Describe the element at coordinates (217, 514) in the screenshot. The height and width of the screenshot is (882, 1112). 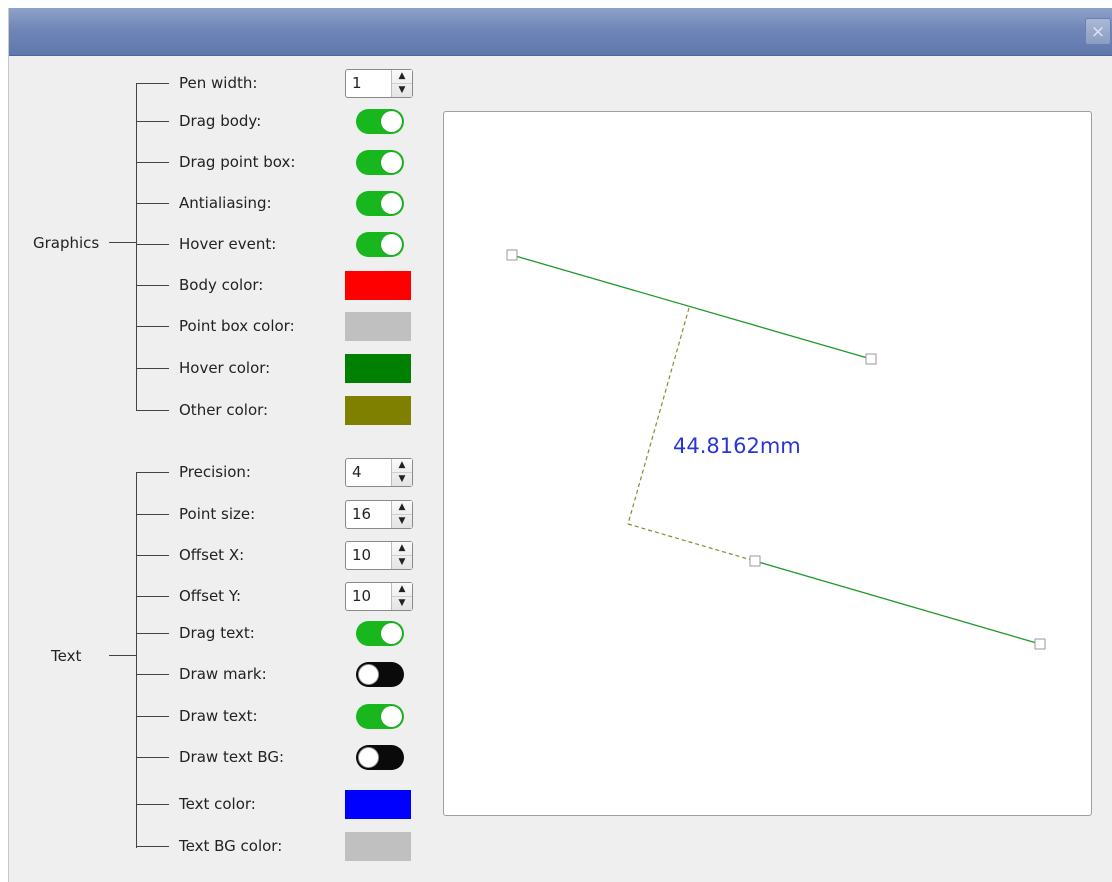
I see `point-size-label: Point size:` at that location.